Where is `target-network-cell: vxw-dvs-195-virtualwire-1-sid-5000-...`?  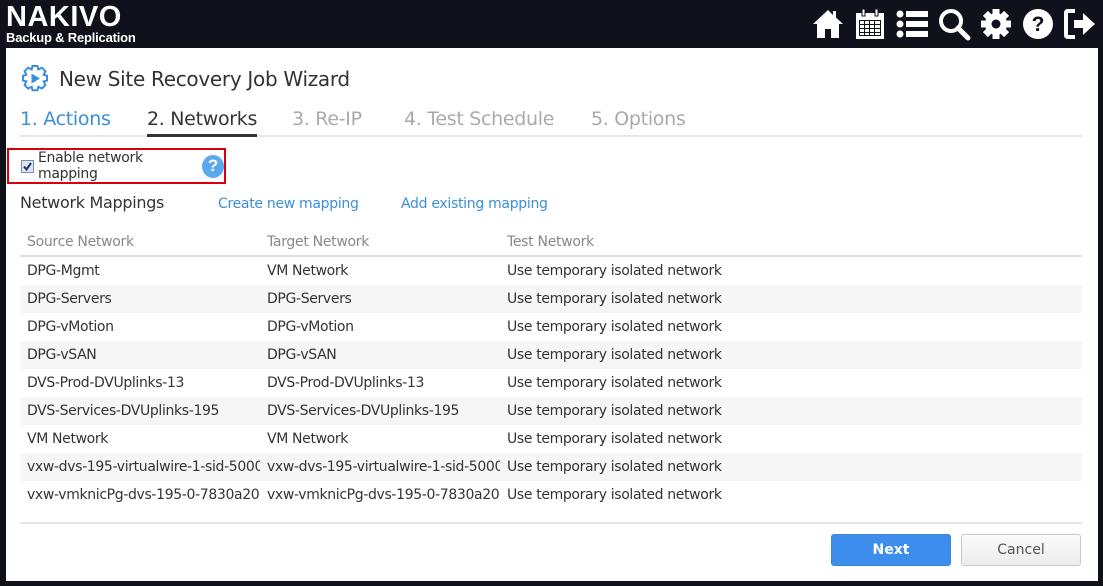 target-network-cell: vxw-dvs-195-virtualwire-1-sid-5000-... is located at coordinates (383, 467).